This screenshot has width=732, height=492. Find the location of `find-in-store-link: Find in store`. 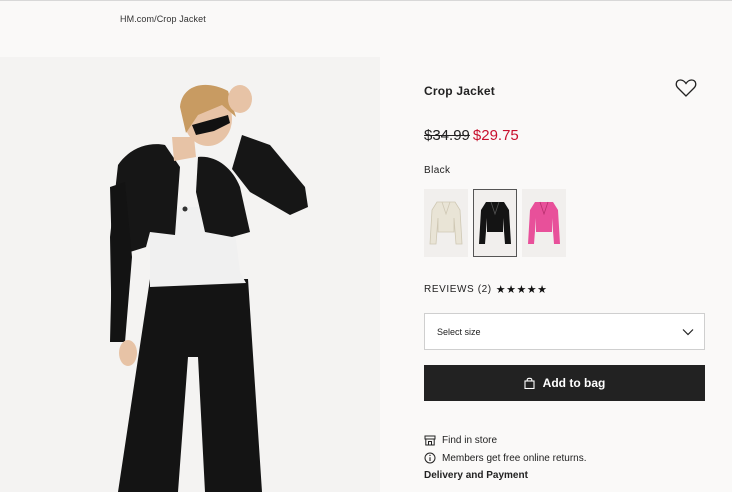

find-in-store-link: Find in store is located at coordinates (505, 440).